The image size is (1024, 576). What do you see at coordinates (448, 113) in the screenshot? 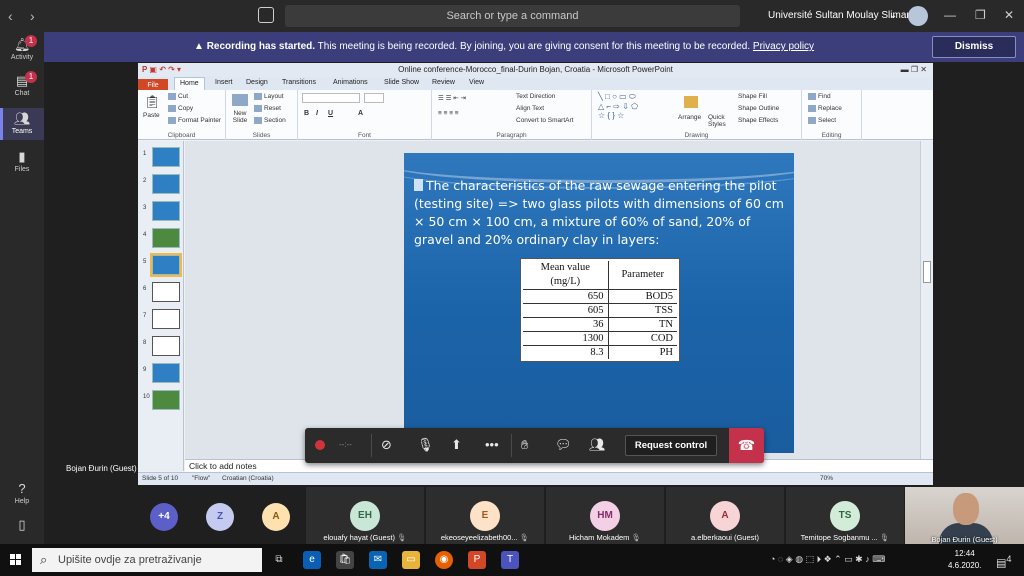
I see `align-icon: ≡ ≡ ≡ ≡` at bounding box center [448, 113].